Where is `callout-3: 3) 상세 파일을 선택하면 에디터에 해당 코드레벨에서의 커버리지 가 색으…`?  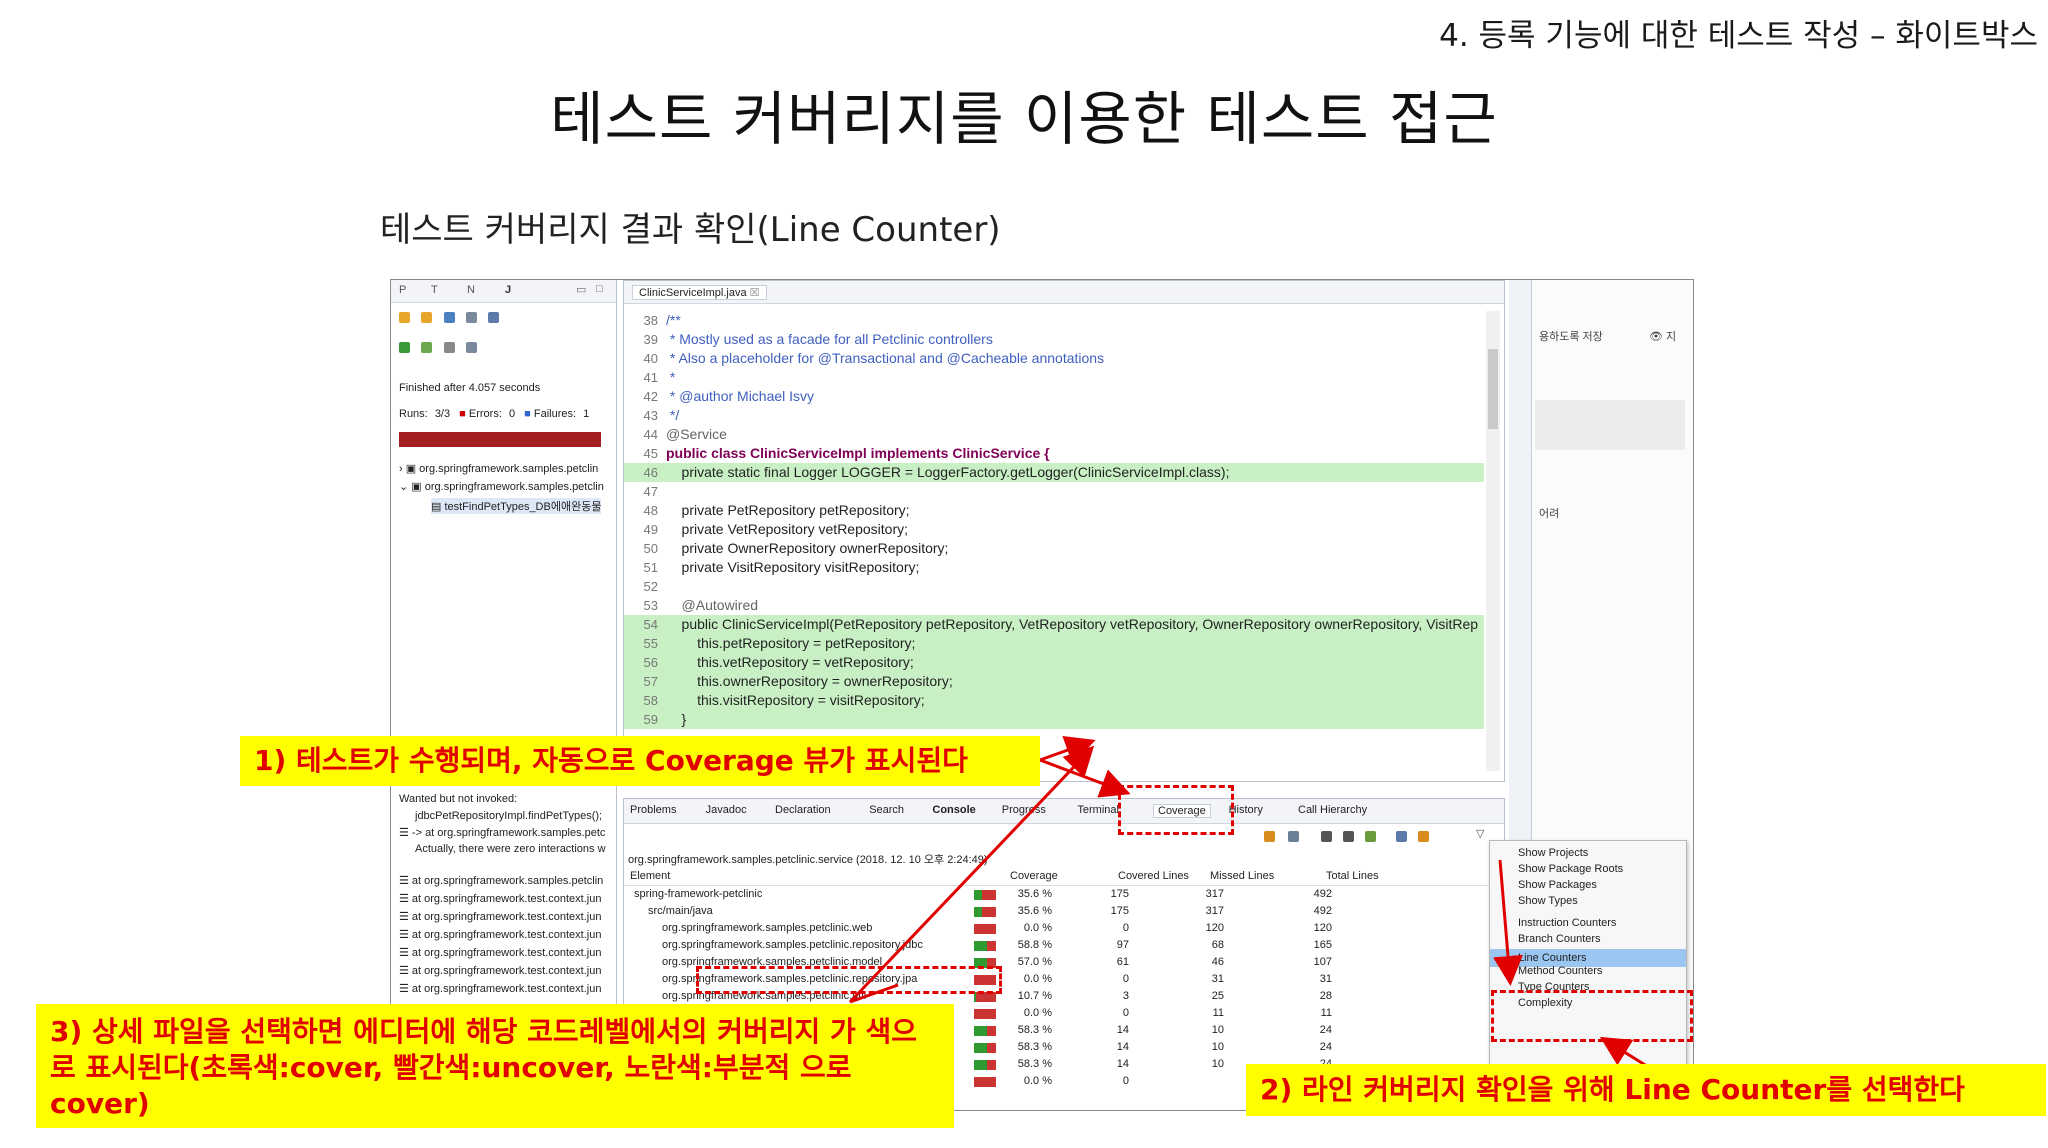 callout-3: 3) 상세 파일을 선택하면 에디터에 해당 코드레벨에서의 커버리지 가 색으… is located at coordinates (495, 1066).